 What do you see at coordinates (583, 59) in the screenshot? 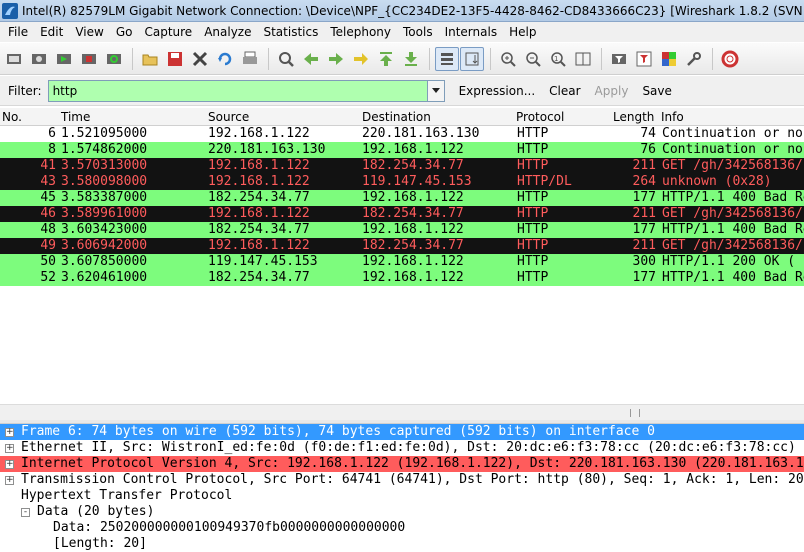
I see `resize-columns-button` at bounding box center [583, 59].